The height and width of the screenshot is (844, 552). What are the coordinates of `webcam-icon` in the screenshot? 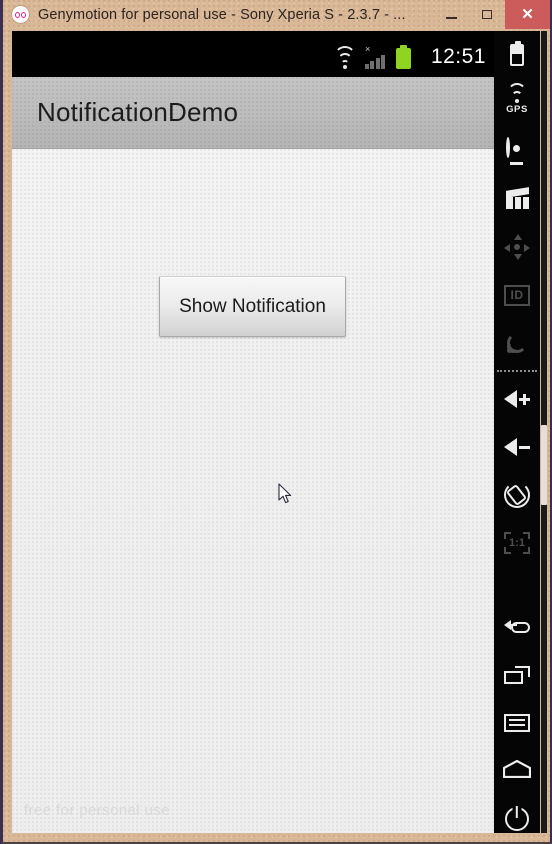 It's located at (517, 151).